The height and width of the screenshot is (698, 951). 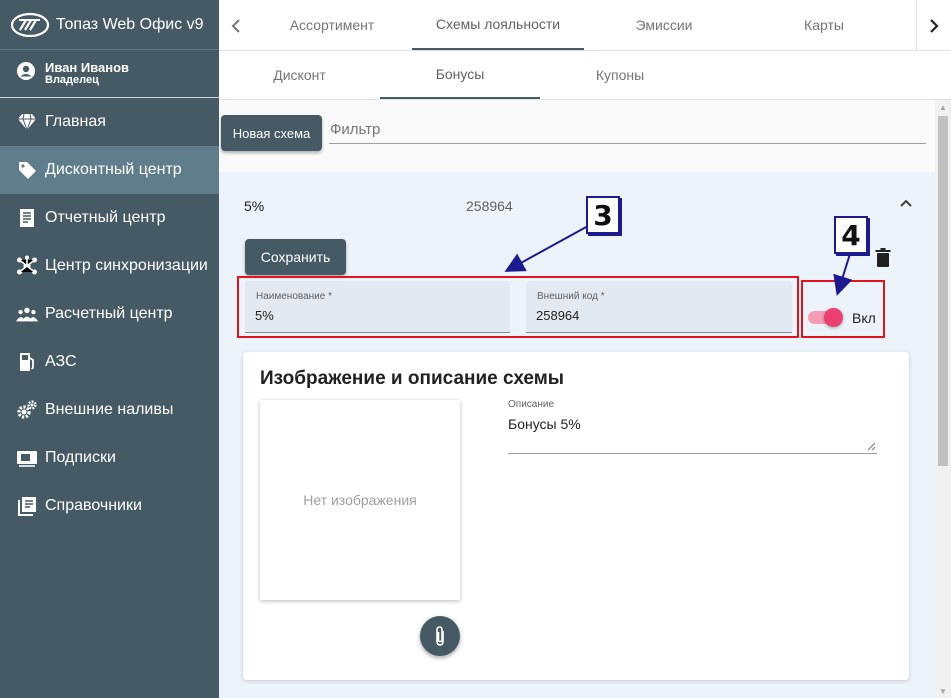 What do you see at coordinates (627, 130) in the screenshot?
I see `filter-input` at bounding box center [627, 130].